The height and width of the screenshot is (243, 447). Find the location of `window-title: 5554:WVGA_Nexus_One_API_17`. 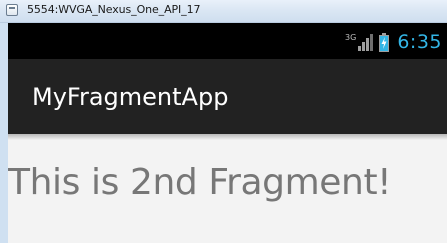

window-title: 5554:WVGA_Nexus_One_API_17 is located at coordinates (114, 9).